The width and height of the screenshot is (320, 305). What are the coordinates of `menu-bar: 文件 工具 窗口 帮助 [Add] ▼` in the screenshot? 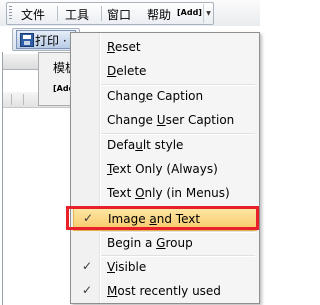 It's located at (130, 13).